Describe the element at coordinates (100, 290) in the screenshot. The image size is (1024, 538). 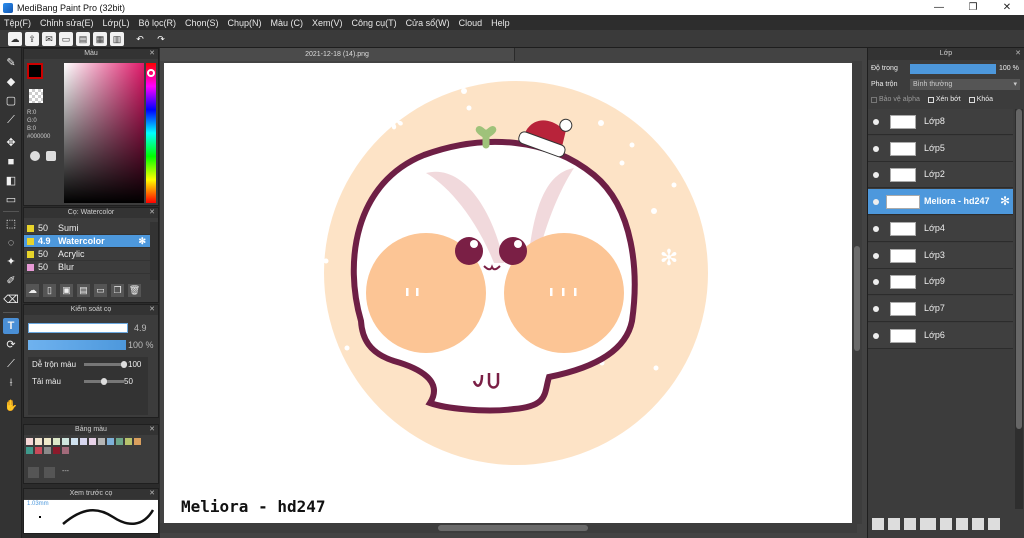
I see `brush-folder-icon: ▭` at that location.